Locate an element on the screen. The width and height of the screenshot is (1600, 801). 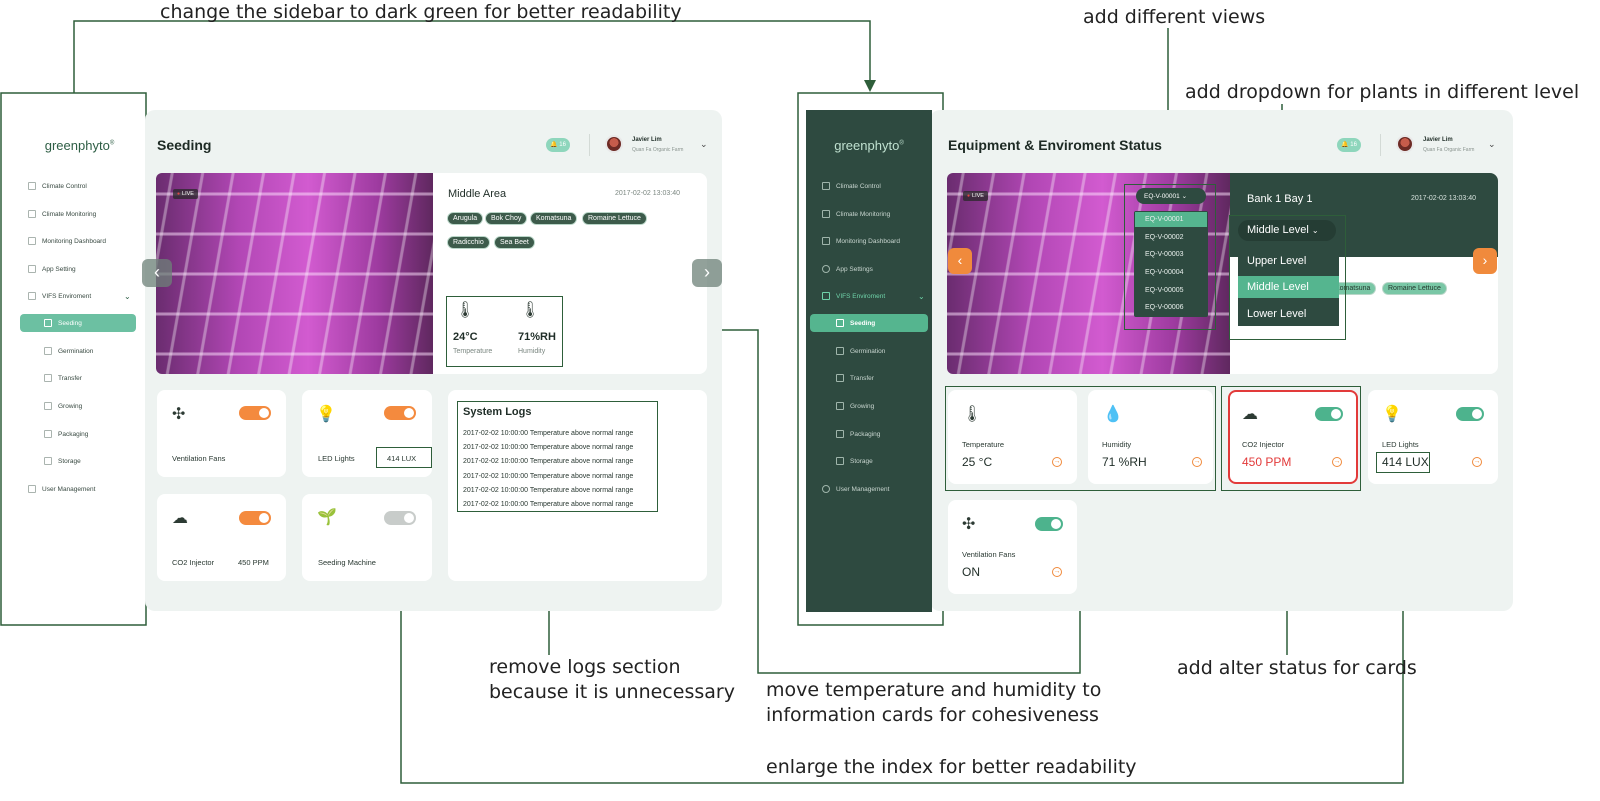
sidebar-item-app-settings: App Settings is located at coordinates (847, 269).